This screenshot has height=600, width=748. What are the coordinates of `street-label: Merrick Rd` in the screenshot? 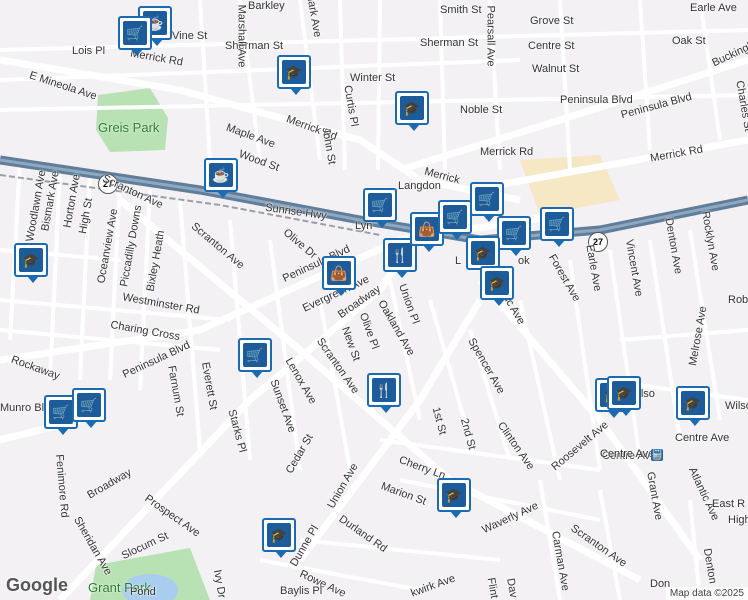 It's located at (507, 152).